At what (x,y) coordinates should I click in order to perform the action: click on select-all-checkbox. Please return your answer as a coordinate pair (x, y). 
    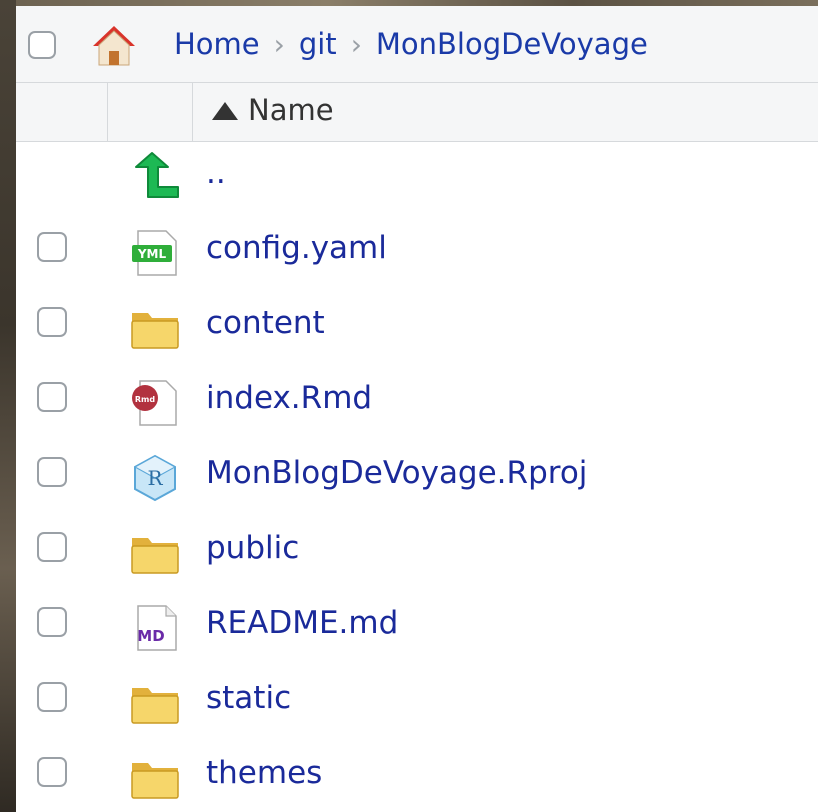
    Looking at the image, I should click on (42, 45).